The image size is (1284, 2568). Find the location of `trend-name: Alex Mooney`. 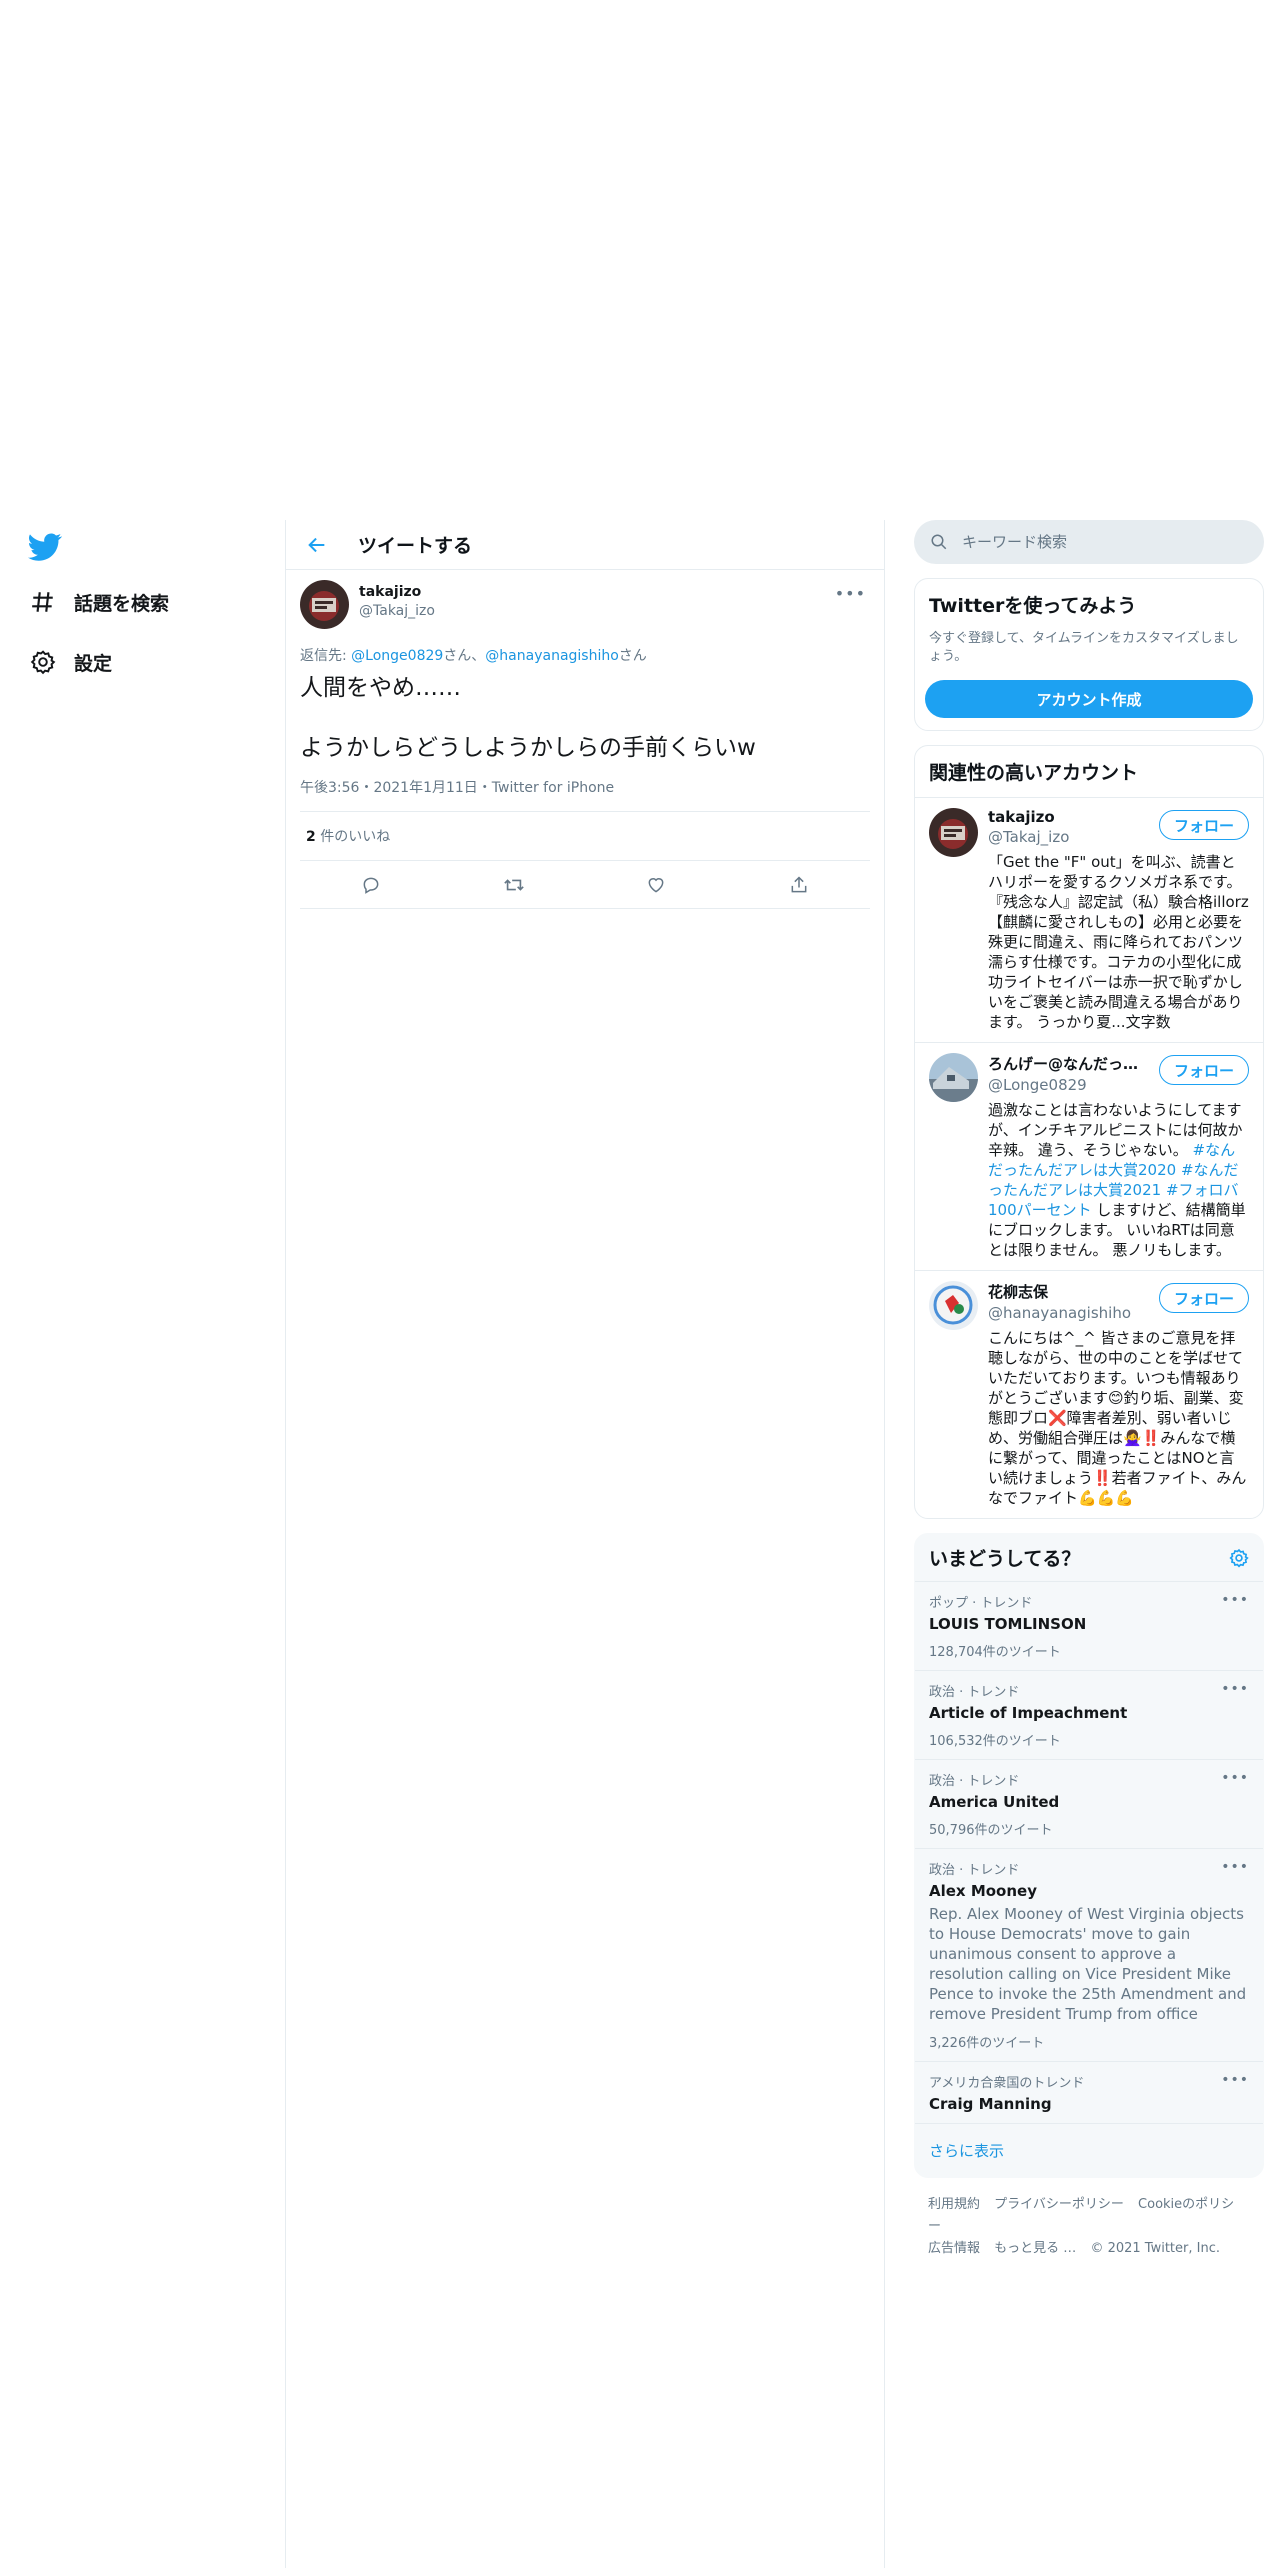

trend-name: Alex Mooney is located at coordinates (983, 1891).